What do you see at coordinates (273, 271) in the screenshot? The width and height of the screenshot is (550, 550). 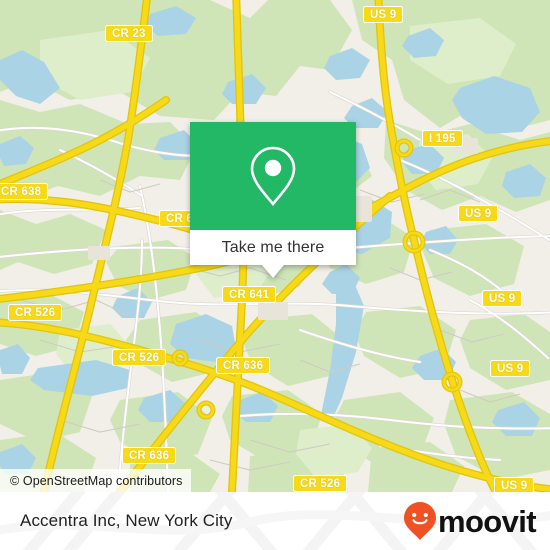 I see `popup-tail` at bounding box center [273, 271].